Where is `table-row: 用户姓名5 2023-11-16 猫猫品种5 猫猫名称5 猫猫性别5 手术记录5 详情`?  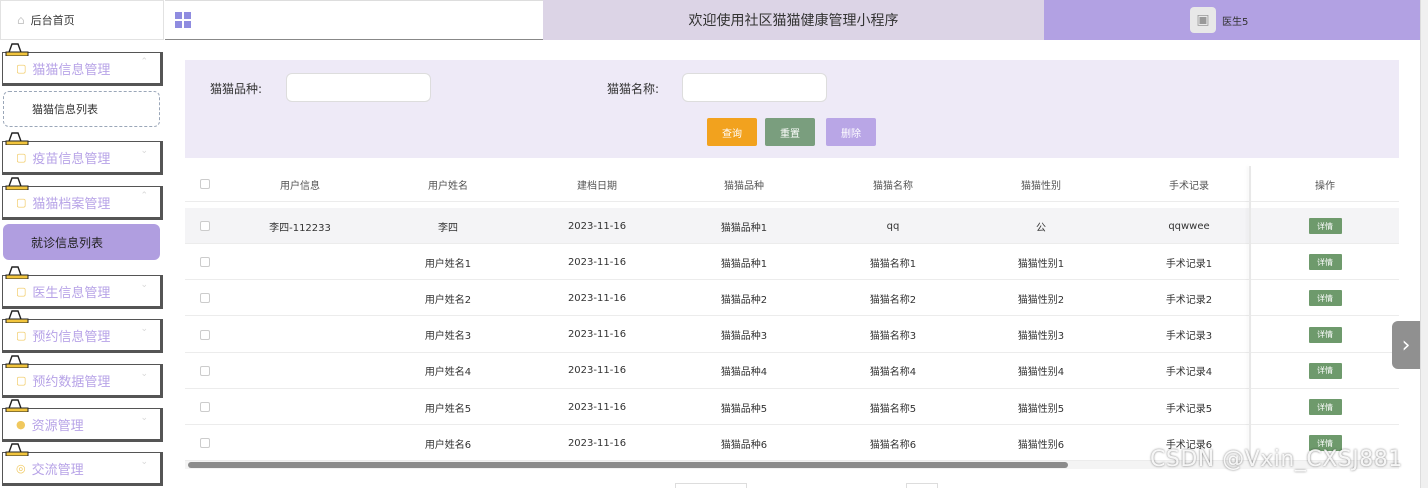 table-row: 用户姓名5 2023-11-16 猫猫品种5 猫猫名称5 猫猫性别5 手术记录5 详情 is located at coordinates (792, 407).